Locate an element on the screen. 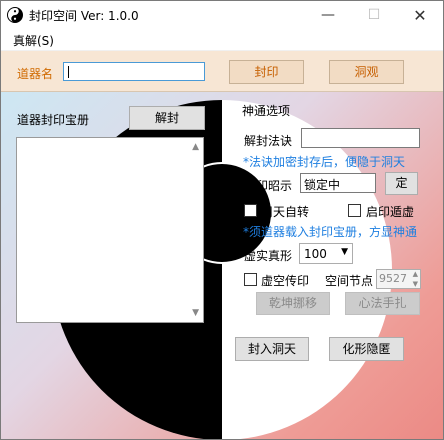 This screenshot has width=444, height=440. stepper-up-icon: ▲ is located at coordinates (415, 274).